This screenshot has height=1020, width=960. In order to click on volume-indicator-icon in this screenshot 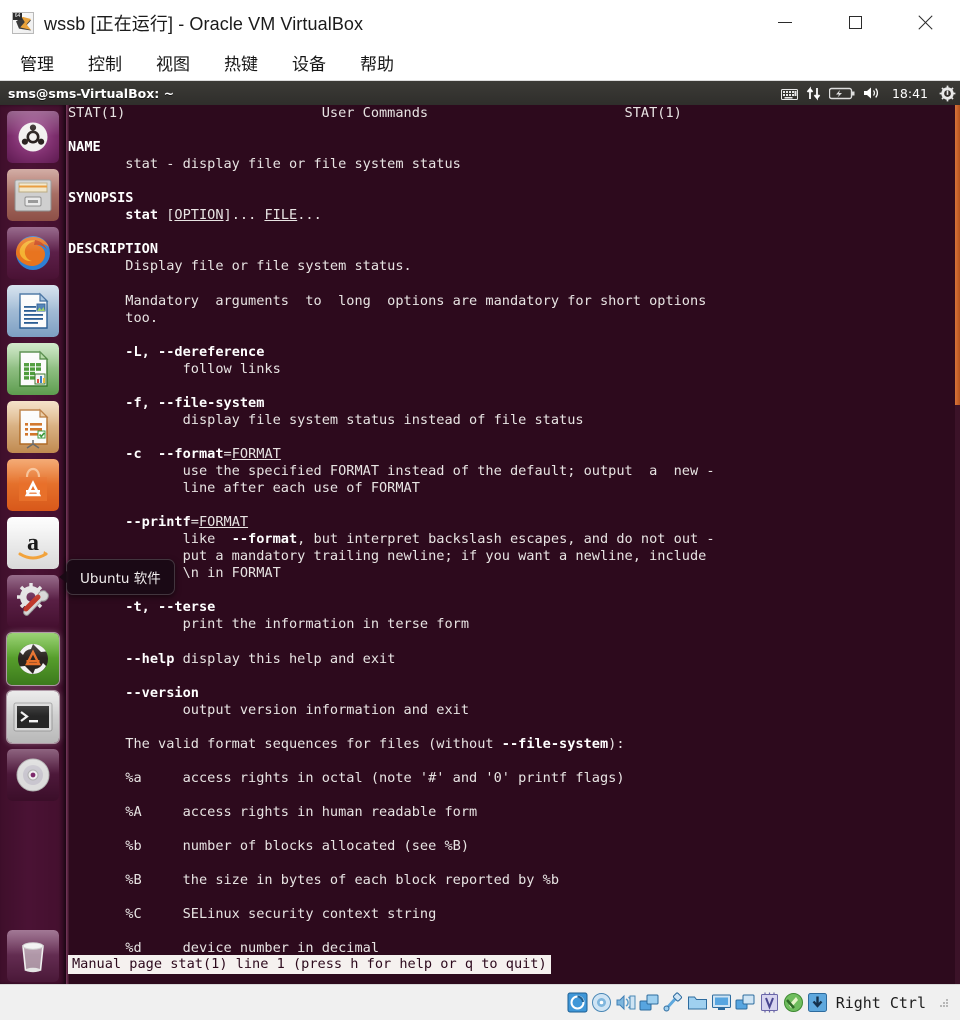, I will do `click(872, 93)`.